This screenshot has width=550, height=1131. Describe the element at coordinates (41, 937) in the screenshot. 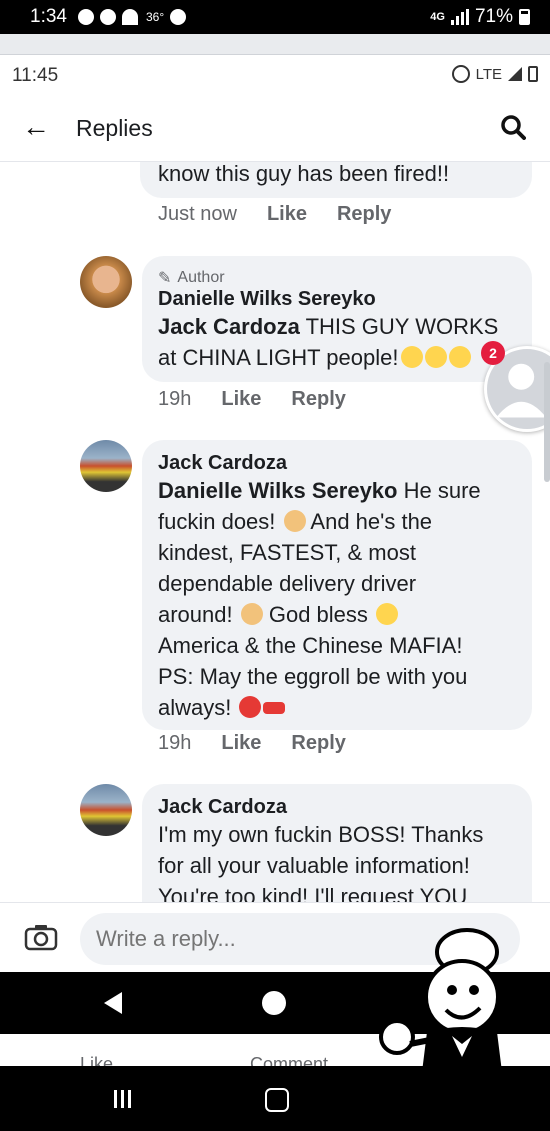

I see `camera-icon` at that location.